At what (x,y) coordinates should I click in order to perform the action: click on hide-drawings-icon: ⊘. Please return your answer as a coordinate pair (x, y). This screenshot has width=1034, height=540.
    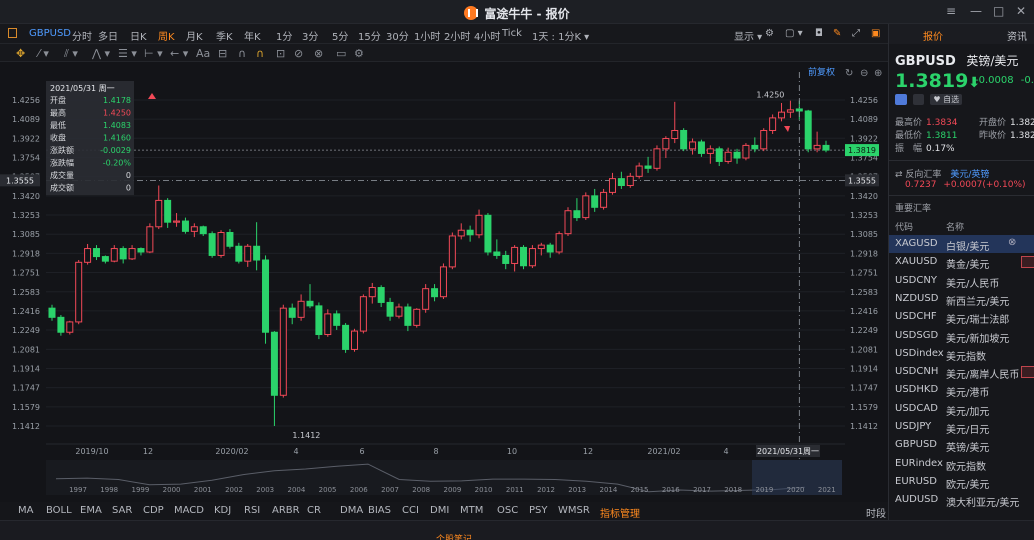
    Looking at the image, I should click on (298, 53).